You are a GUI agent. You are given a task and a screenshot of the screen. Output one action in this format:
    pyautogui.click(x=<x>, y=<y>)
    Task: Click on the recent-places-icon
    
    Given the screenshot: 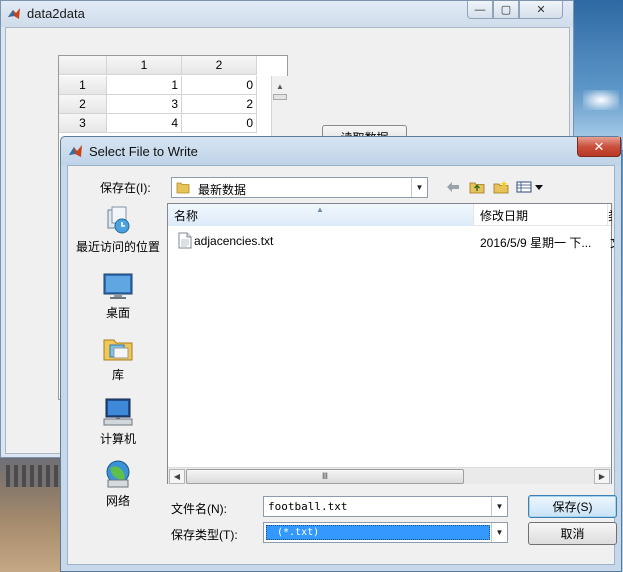 What is the action you would take?
    pyautogui.click(x=118, y=220)
    